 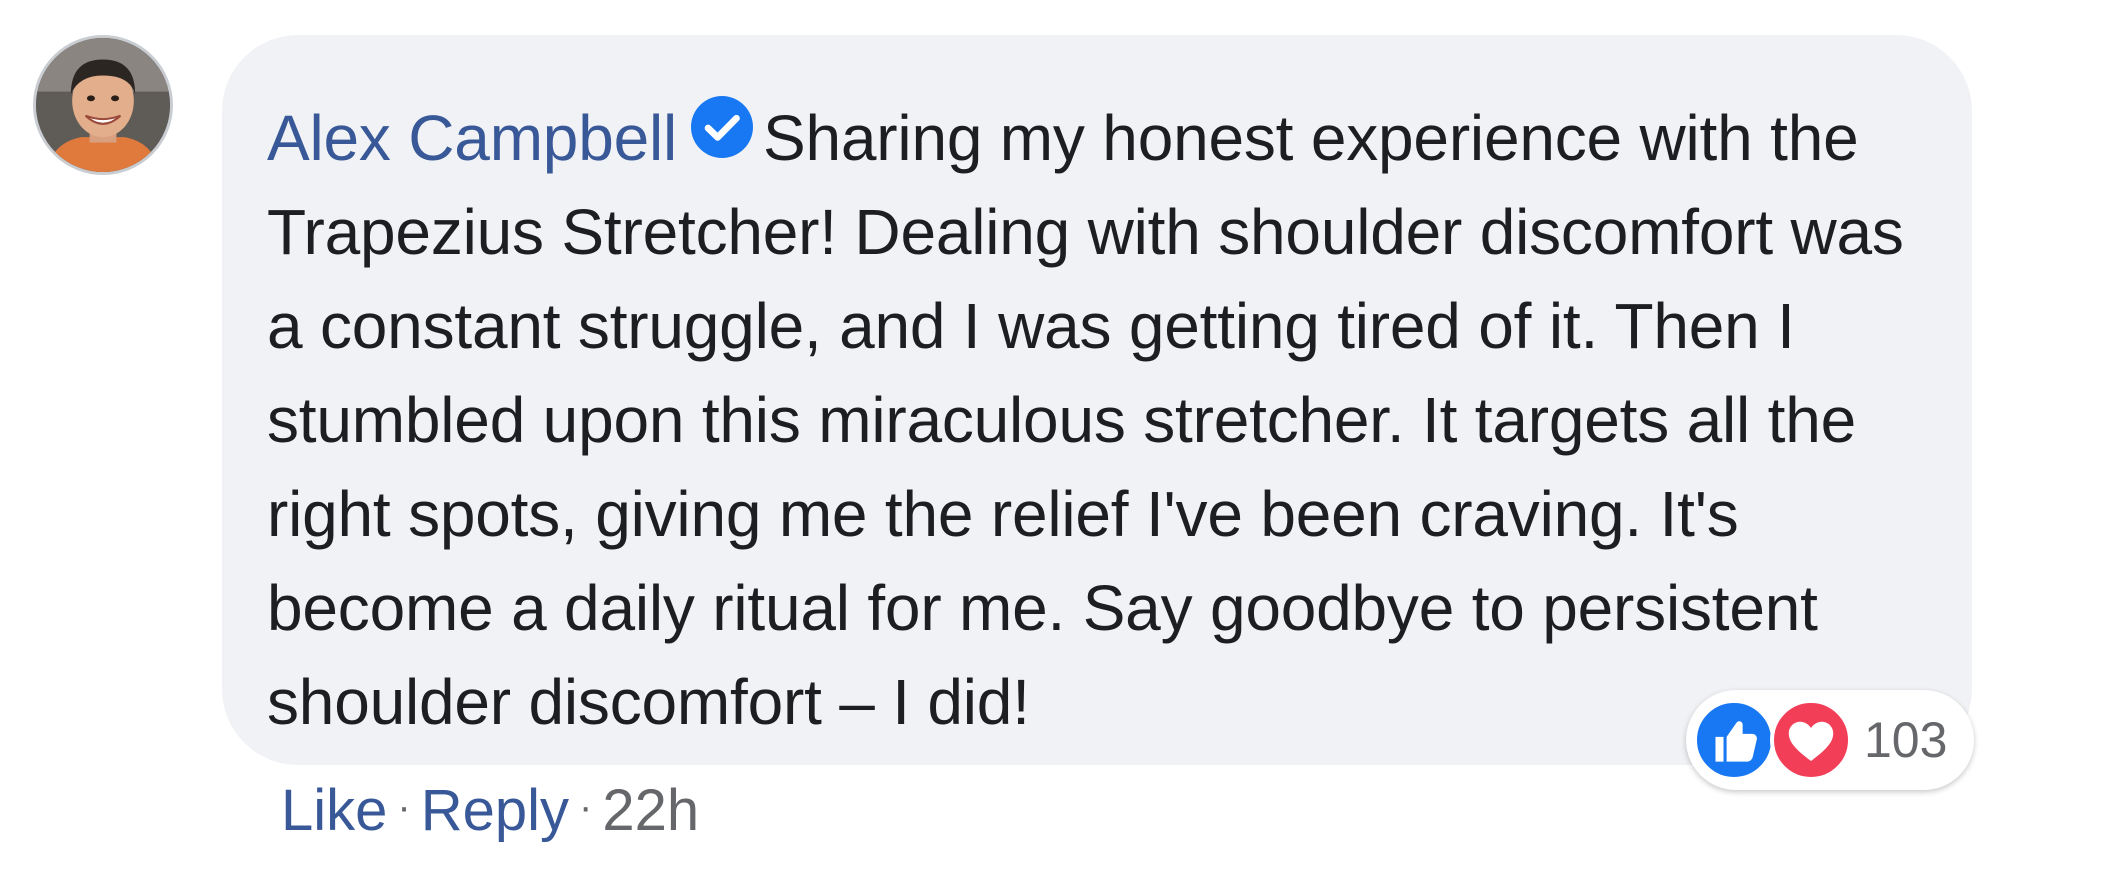 I want to click on like-reaction-icon, so click(x=1734, y=740).